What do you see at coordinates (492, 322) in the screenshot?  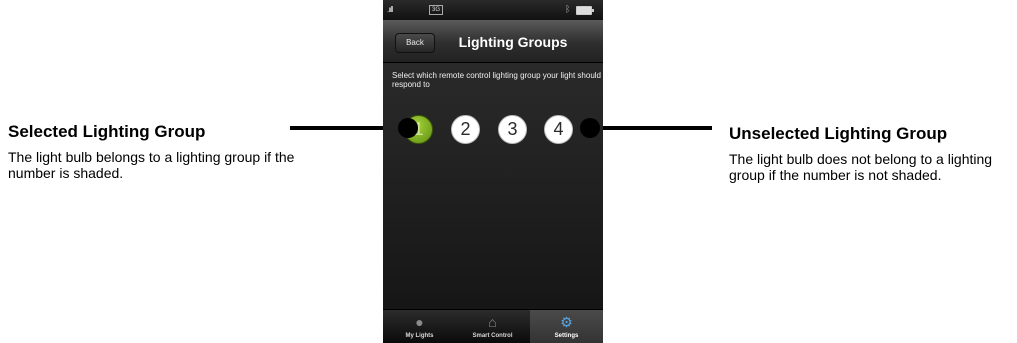 I see `house-gear-icon: ⌂` at bounding box center [492, 322].